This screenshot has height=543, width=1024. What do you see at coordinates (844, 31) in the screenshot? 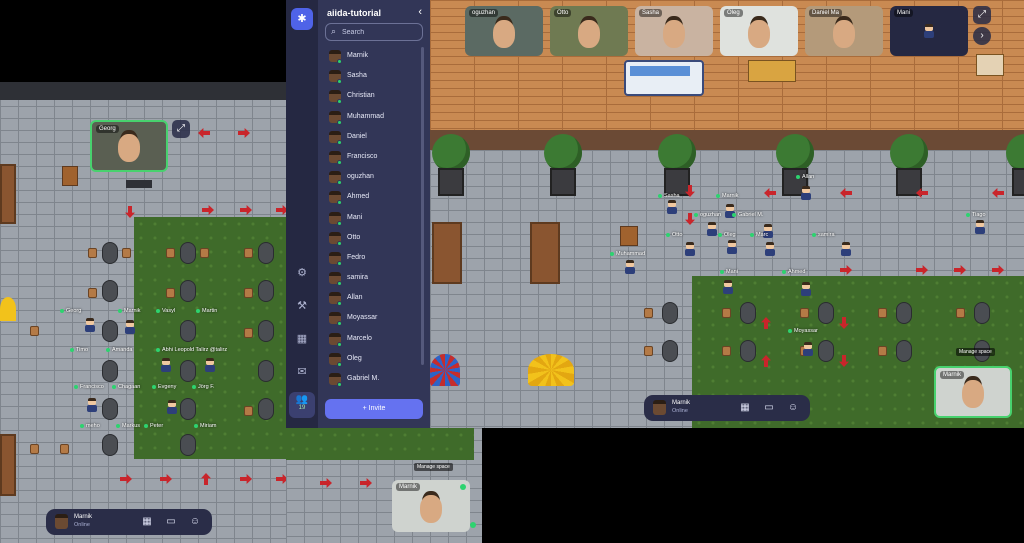
I see `video-tile: Daniel Ma` at bounding box center [844, 31].